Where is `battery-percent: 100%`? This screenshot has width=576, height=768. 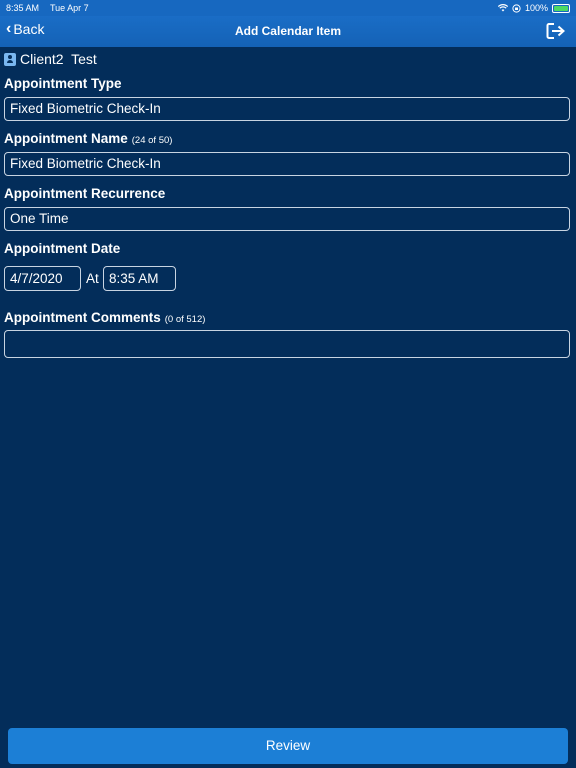 battery-percent: 100% is located at coordinates (536, 8).